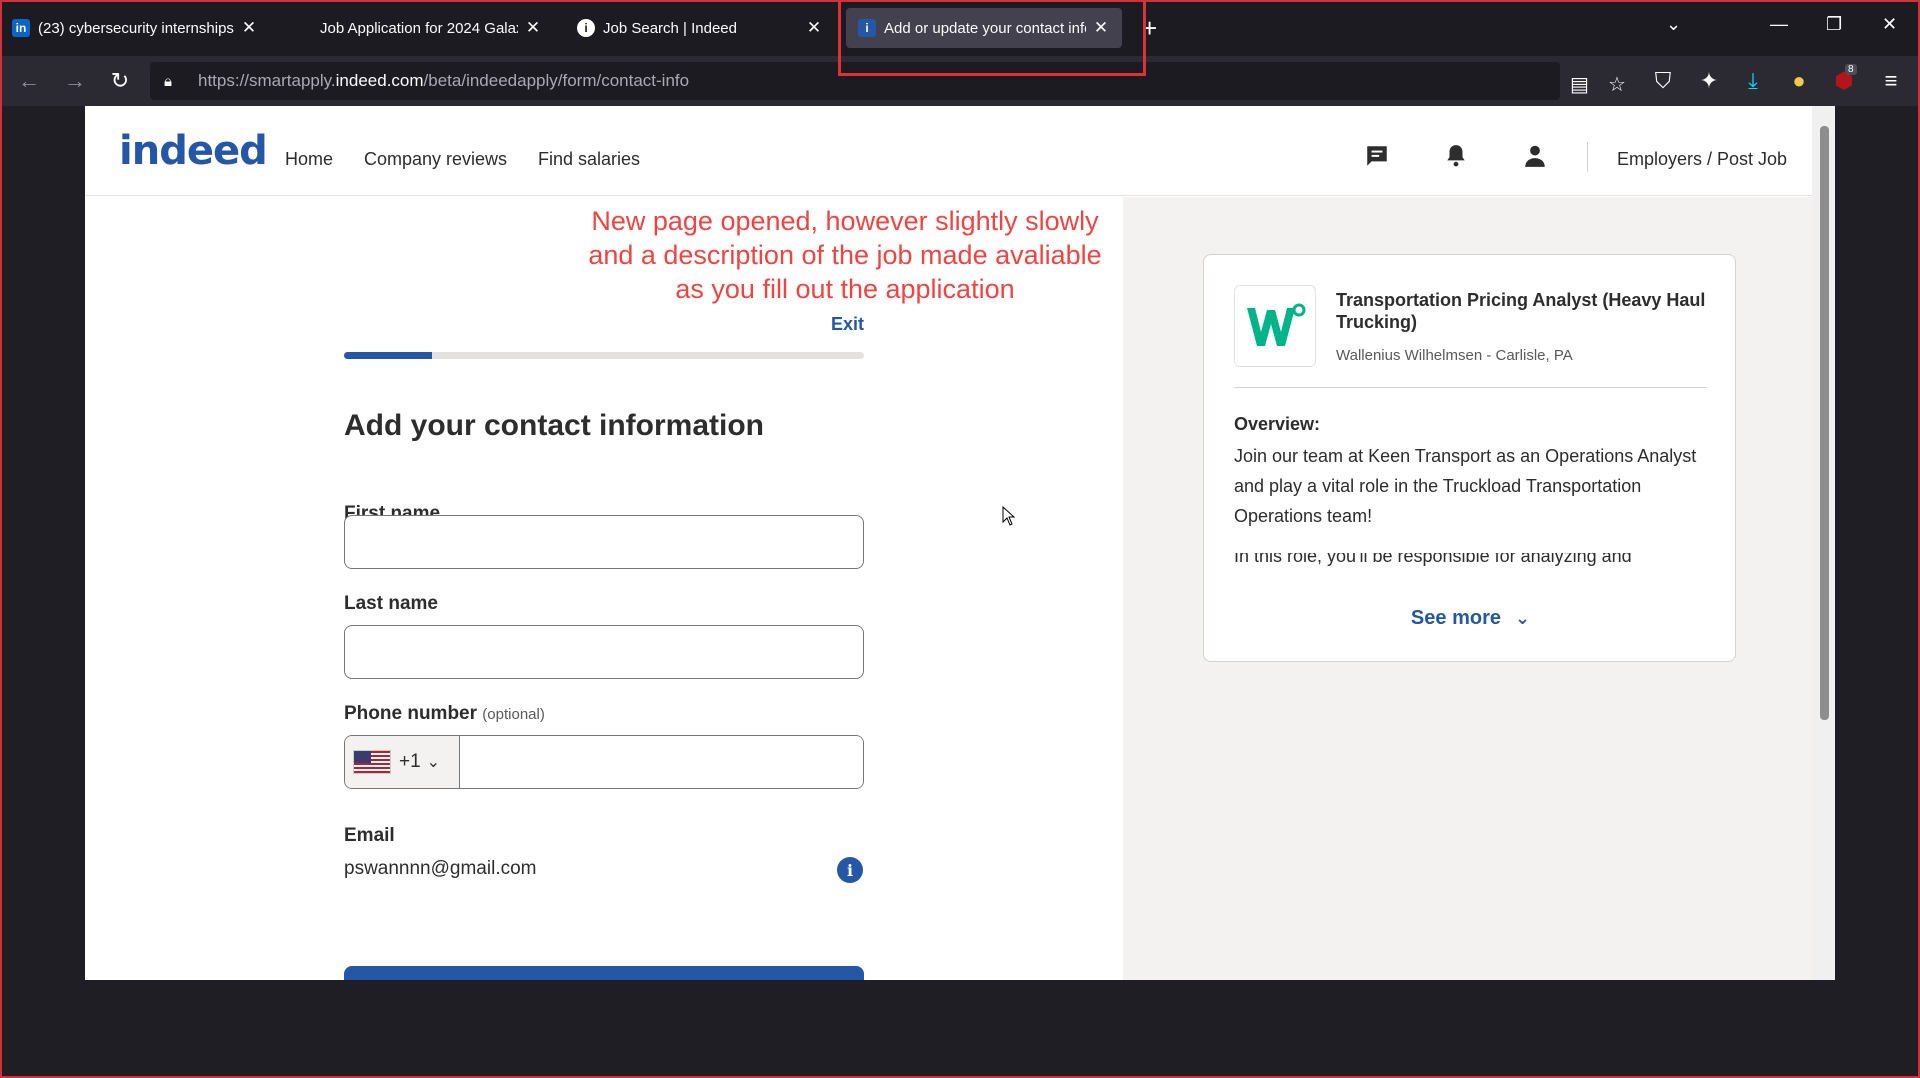  What do you see at coordinates (120, 81) in the screenshot?
I see `reload-icon: ↻` at bounding box center [120, 81].